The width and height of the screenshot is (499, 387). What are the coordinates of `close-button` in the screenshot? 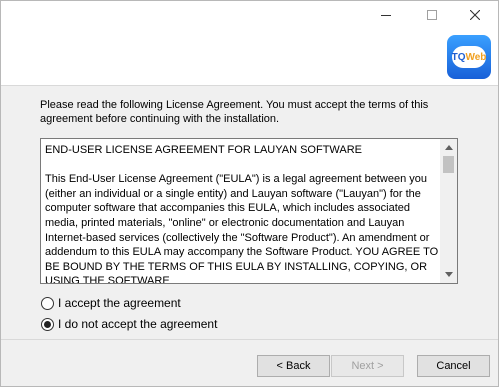 It's located at (474, 15).